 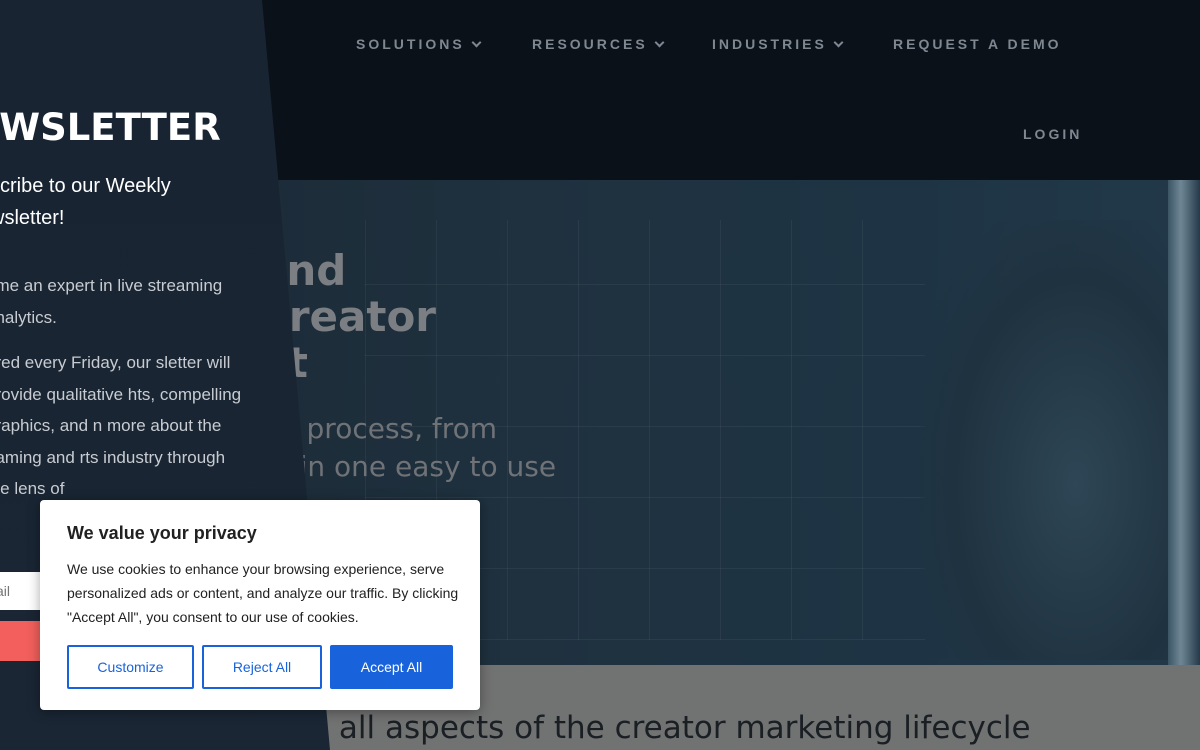 I want to click on accept-all-button: Accept All, so click(x=391, y=667).